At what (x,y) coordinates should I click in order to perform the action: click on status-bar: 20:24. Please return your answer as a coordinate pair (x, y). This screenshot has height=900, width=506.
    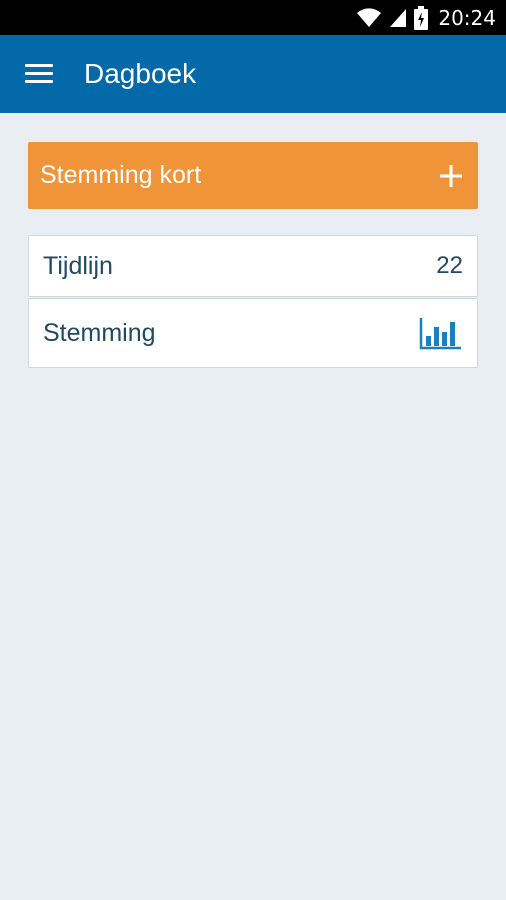
    Looking at the image, I should click on (253, 17).